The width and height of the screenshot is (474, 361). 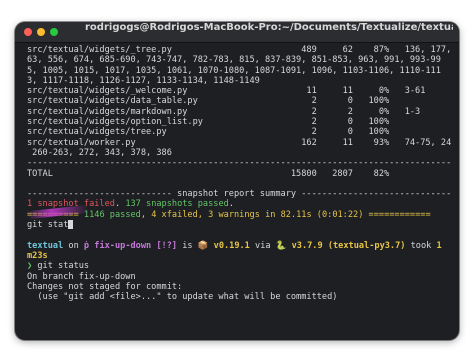 I want to click on terminal-line: m23s, so click(x=239, y=256).